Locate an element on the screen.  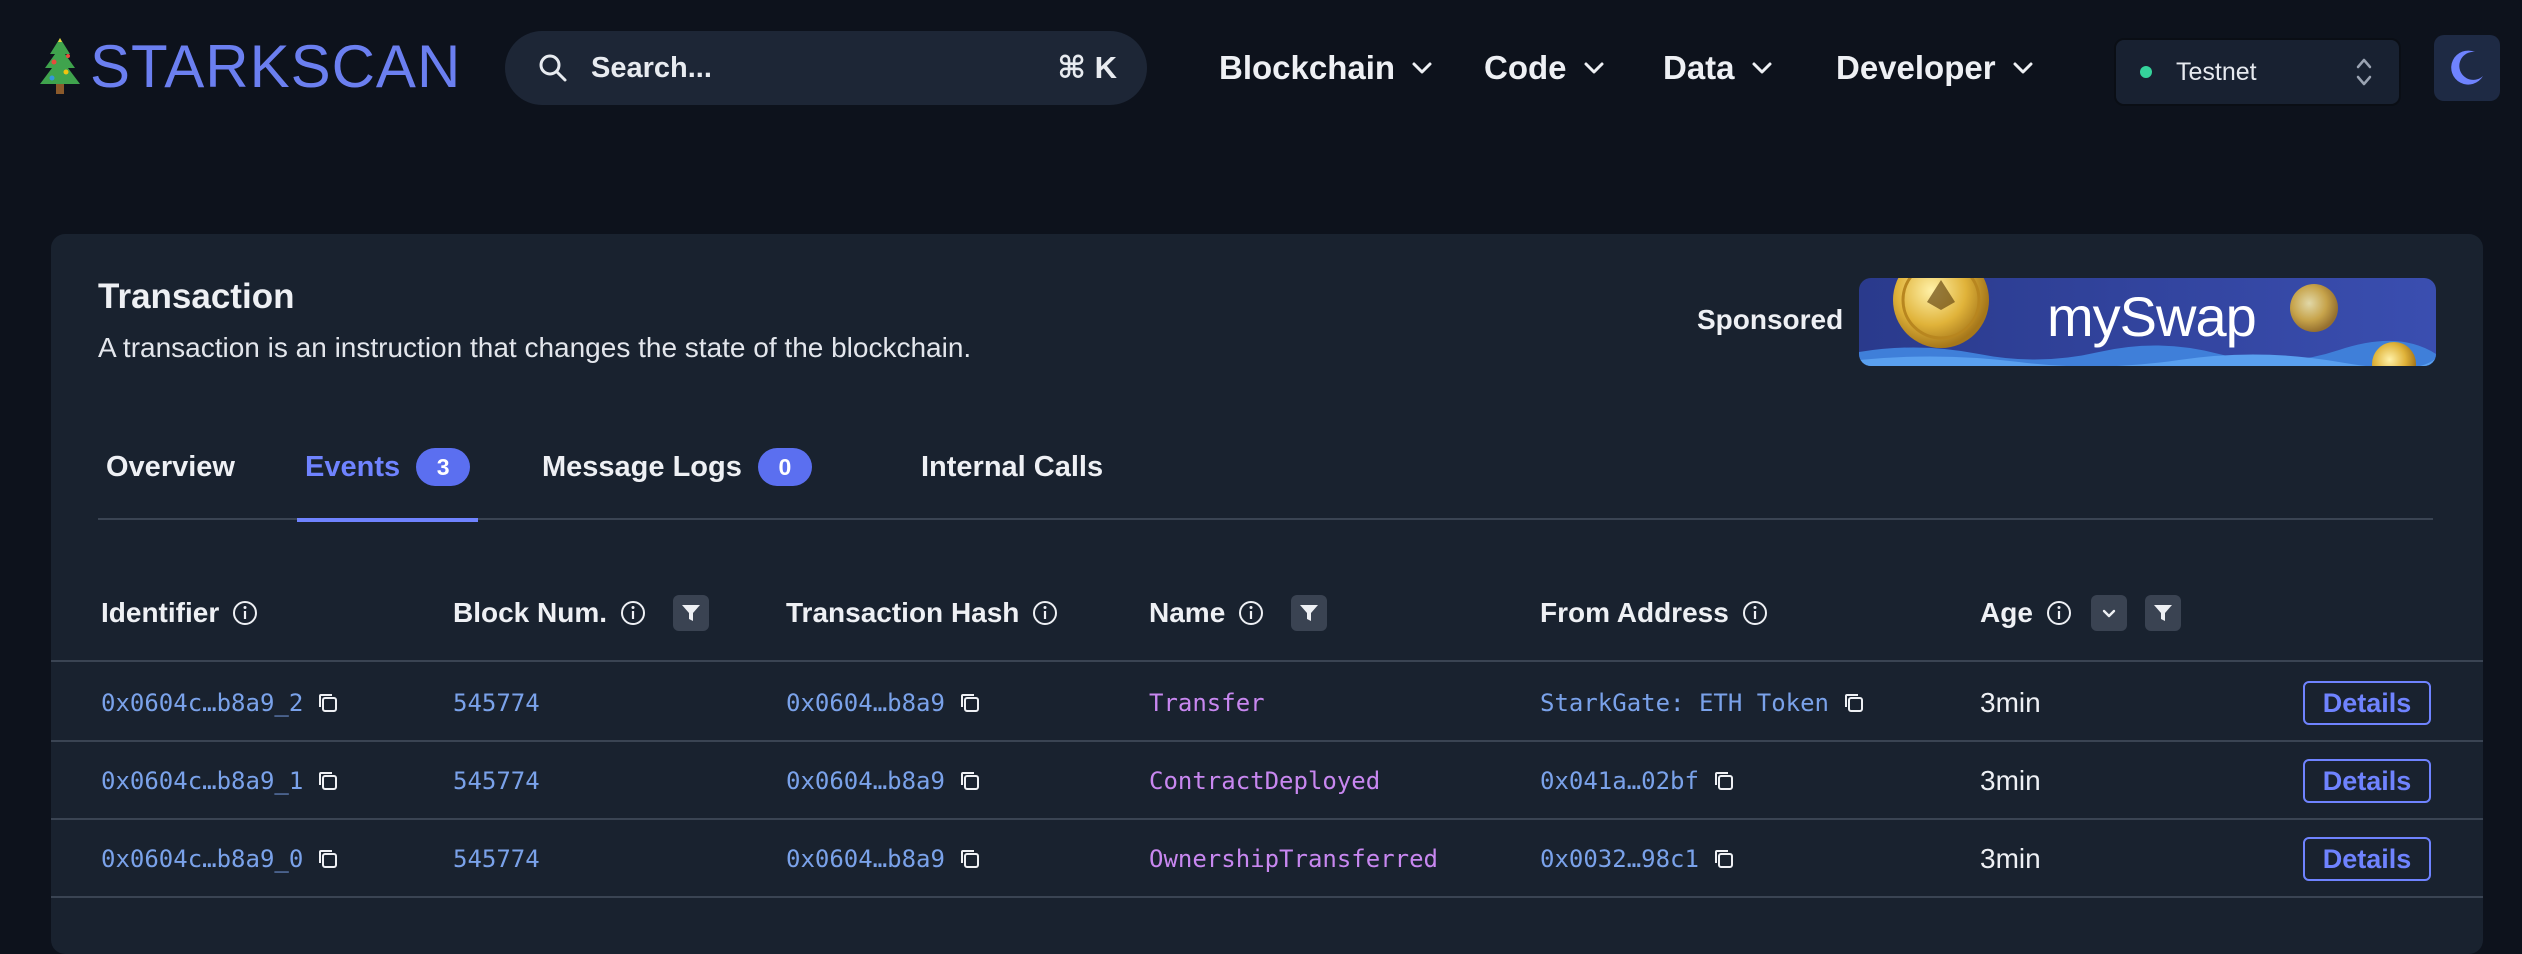
starkscan-logo: STARKSCAN is located at coordinates (248, 67).